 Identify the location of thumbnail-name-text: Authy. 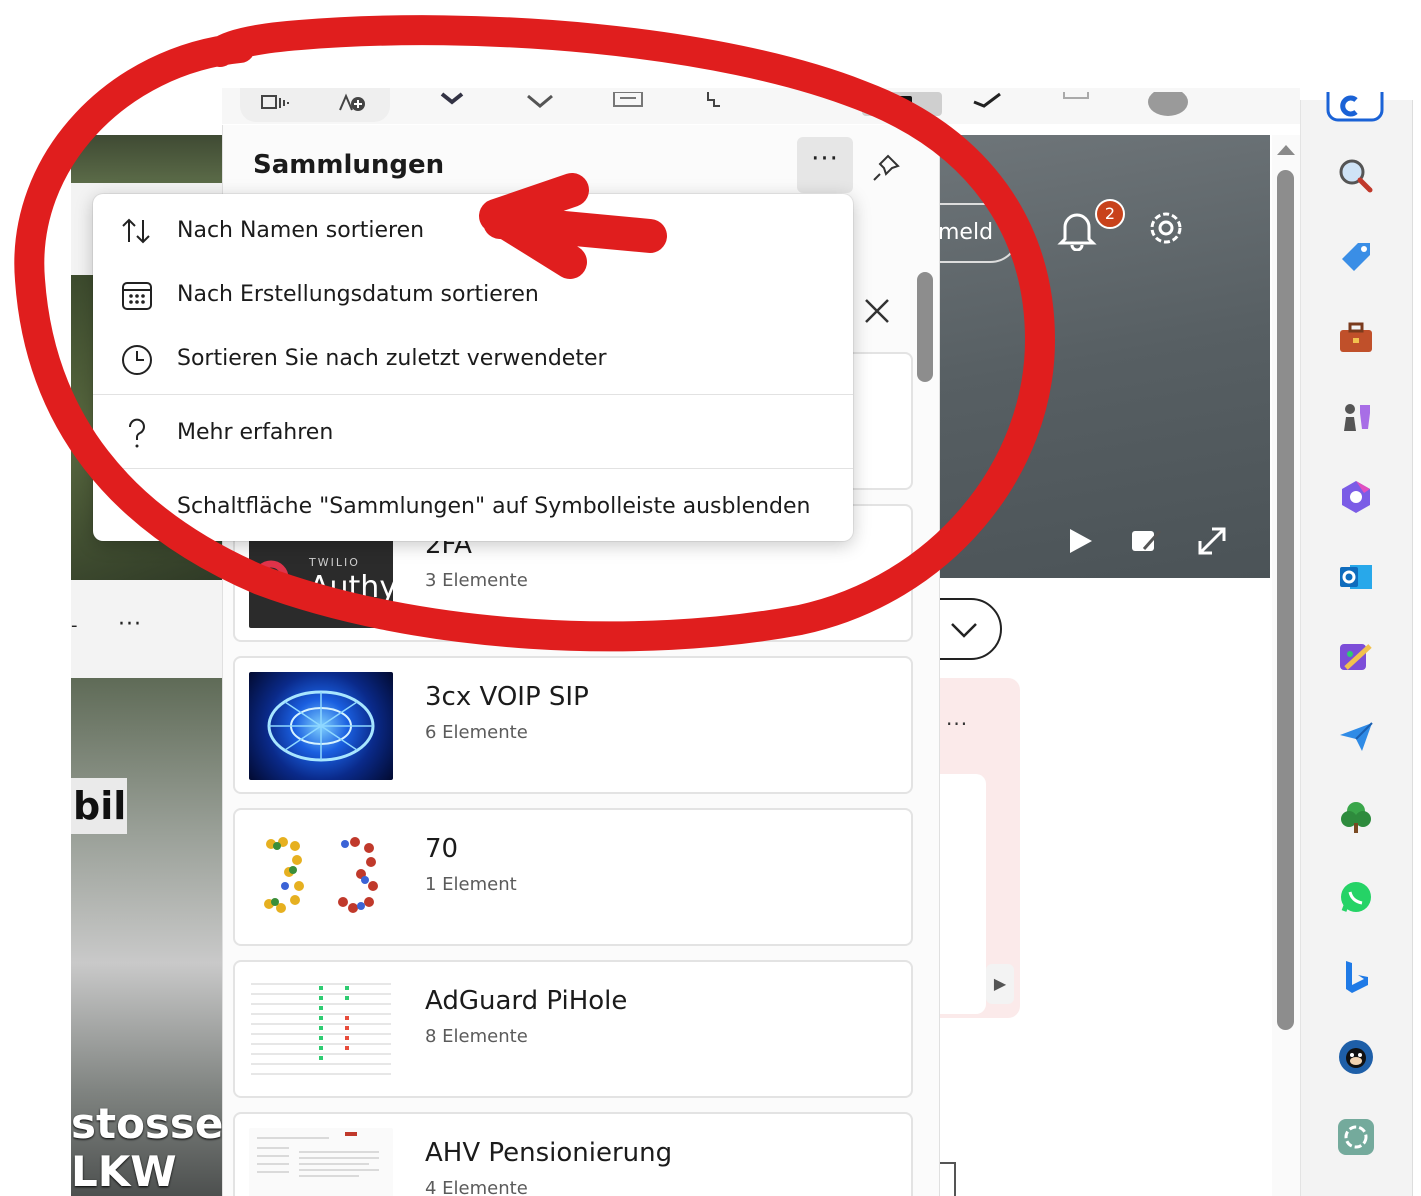
(351, 587).